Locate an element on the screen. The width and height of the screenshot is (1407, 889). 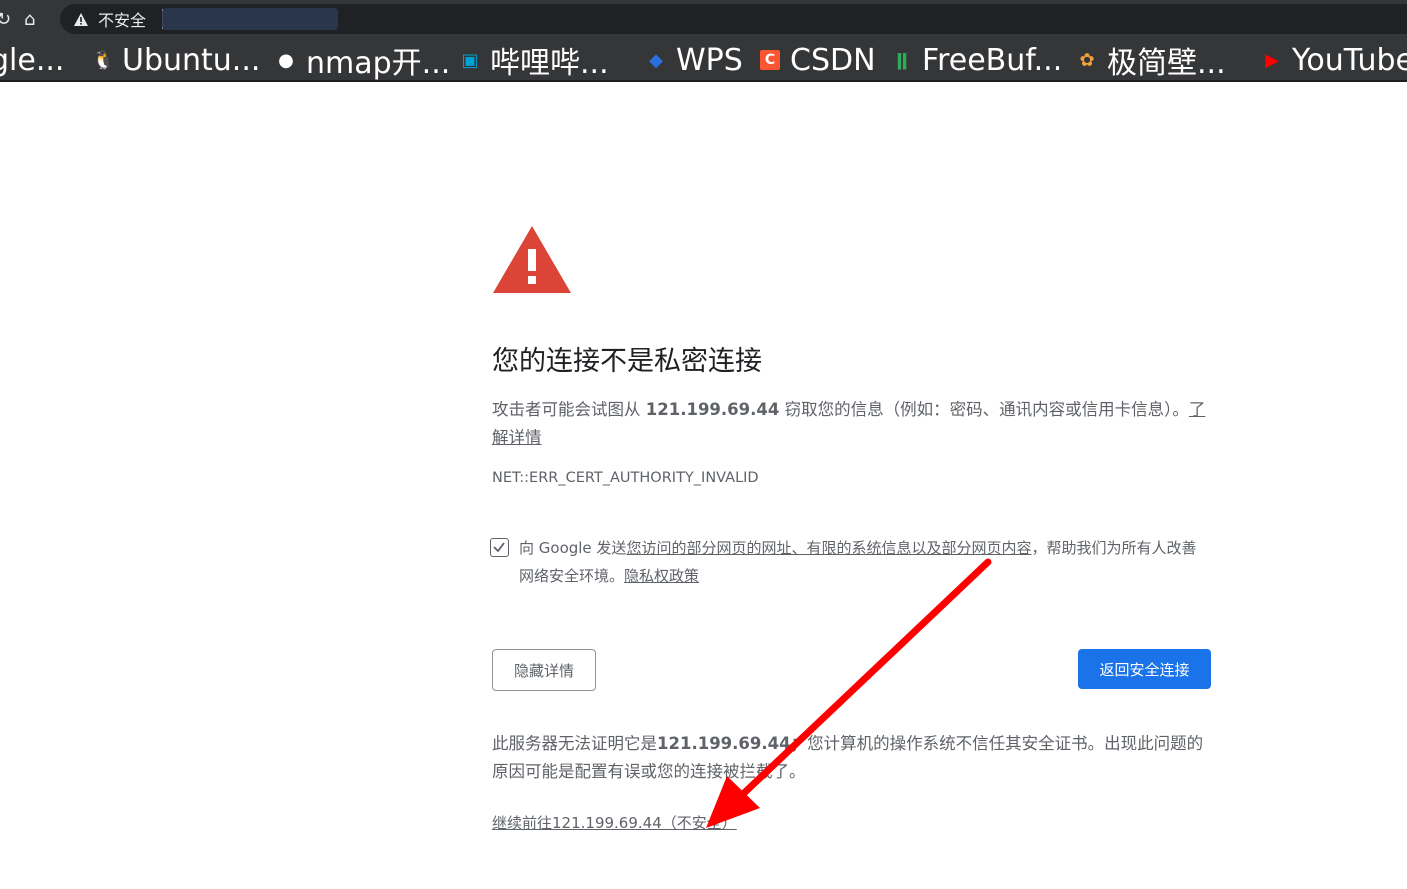
url-text-redacted is located at coordinates (250, 19).